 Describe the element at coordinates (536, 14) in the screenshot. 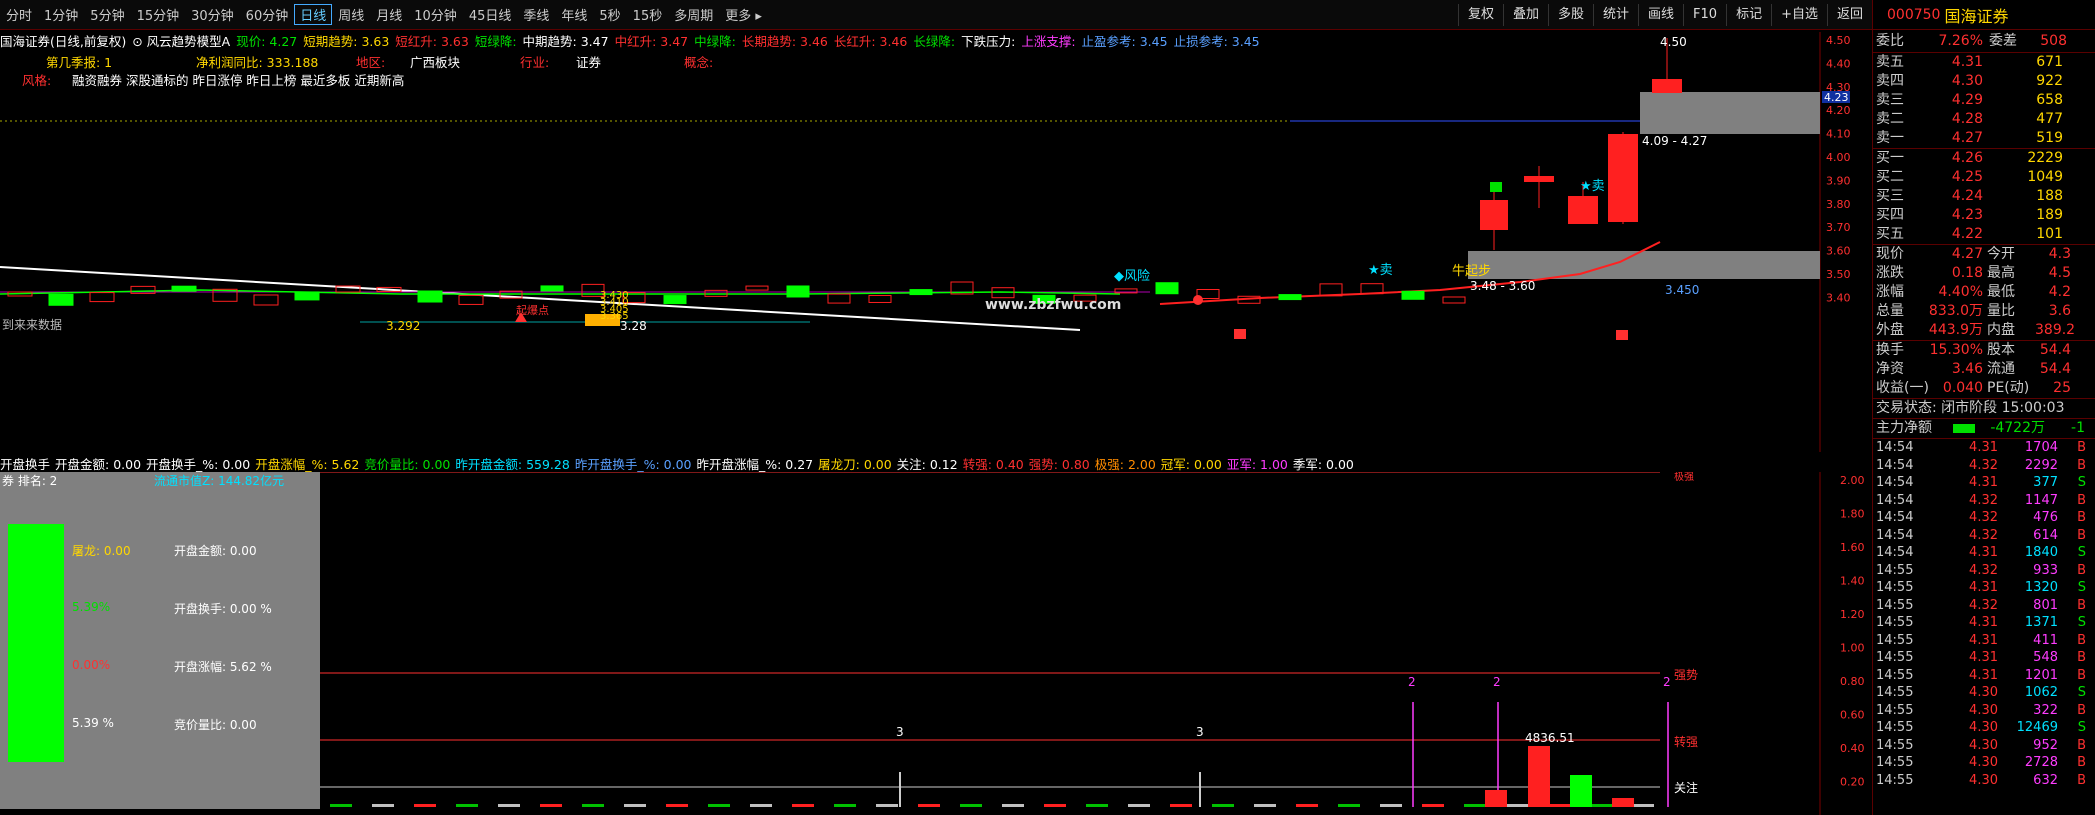

I see `period-tab: 季线` at that location.